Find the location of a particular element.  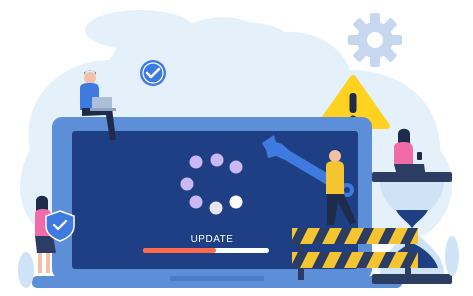

update-progress-bar is located at coordinates (206, 250).